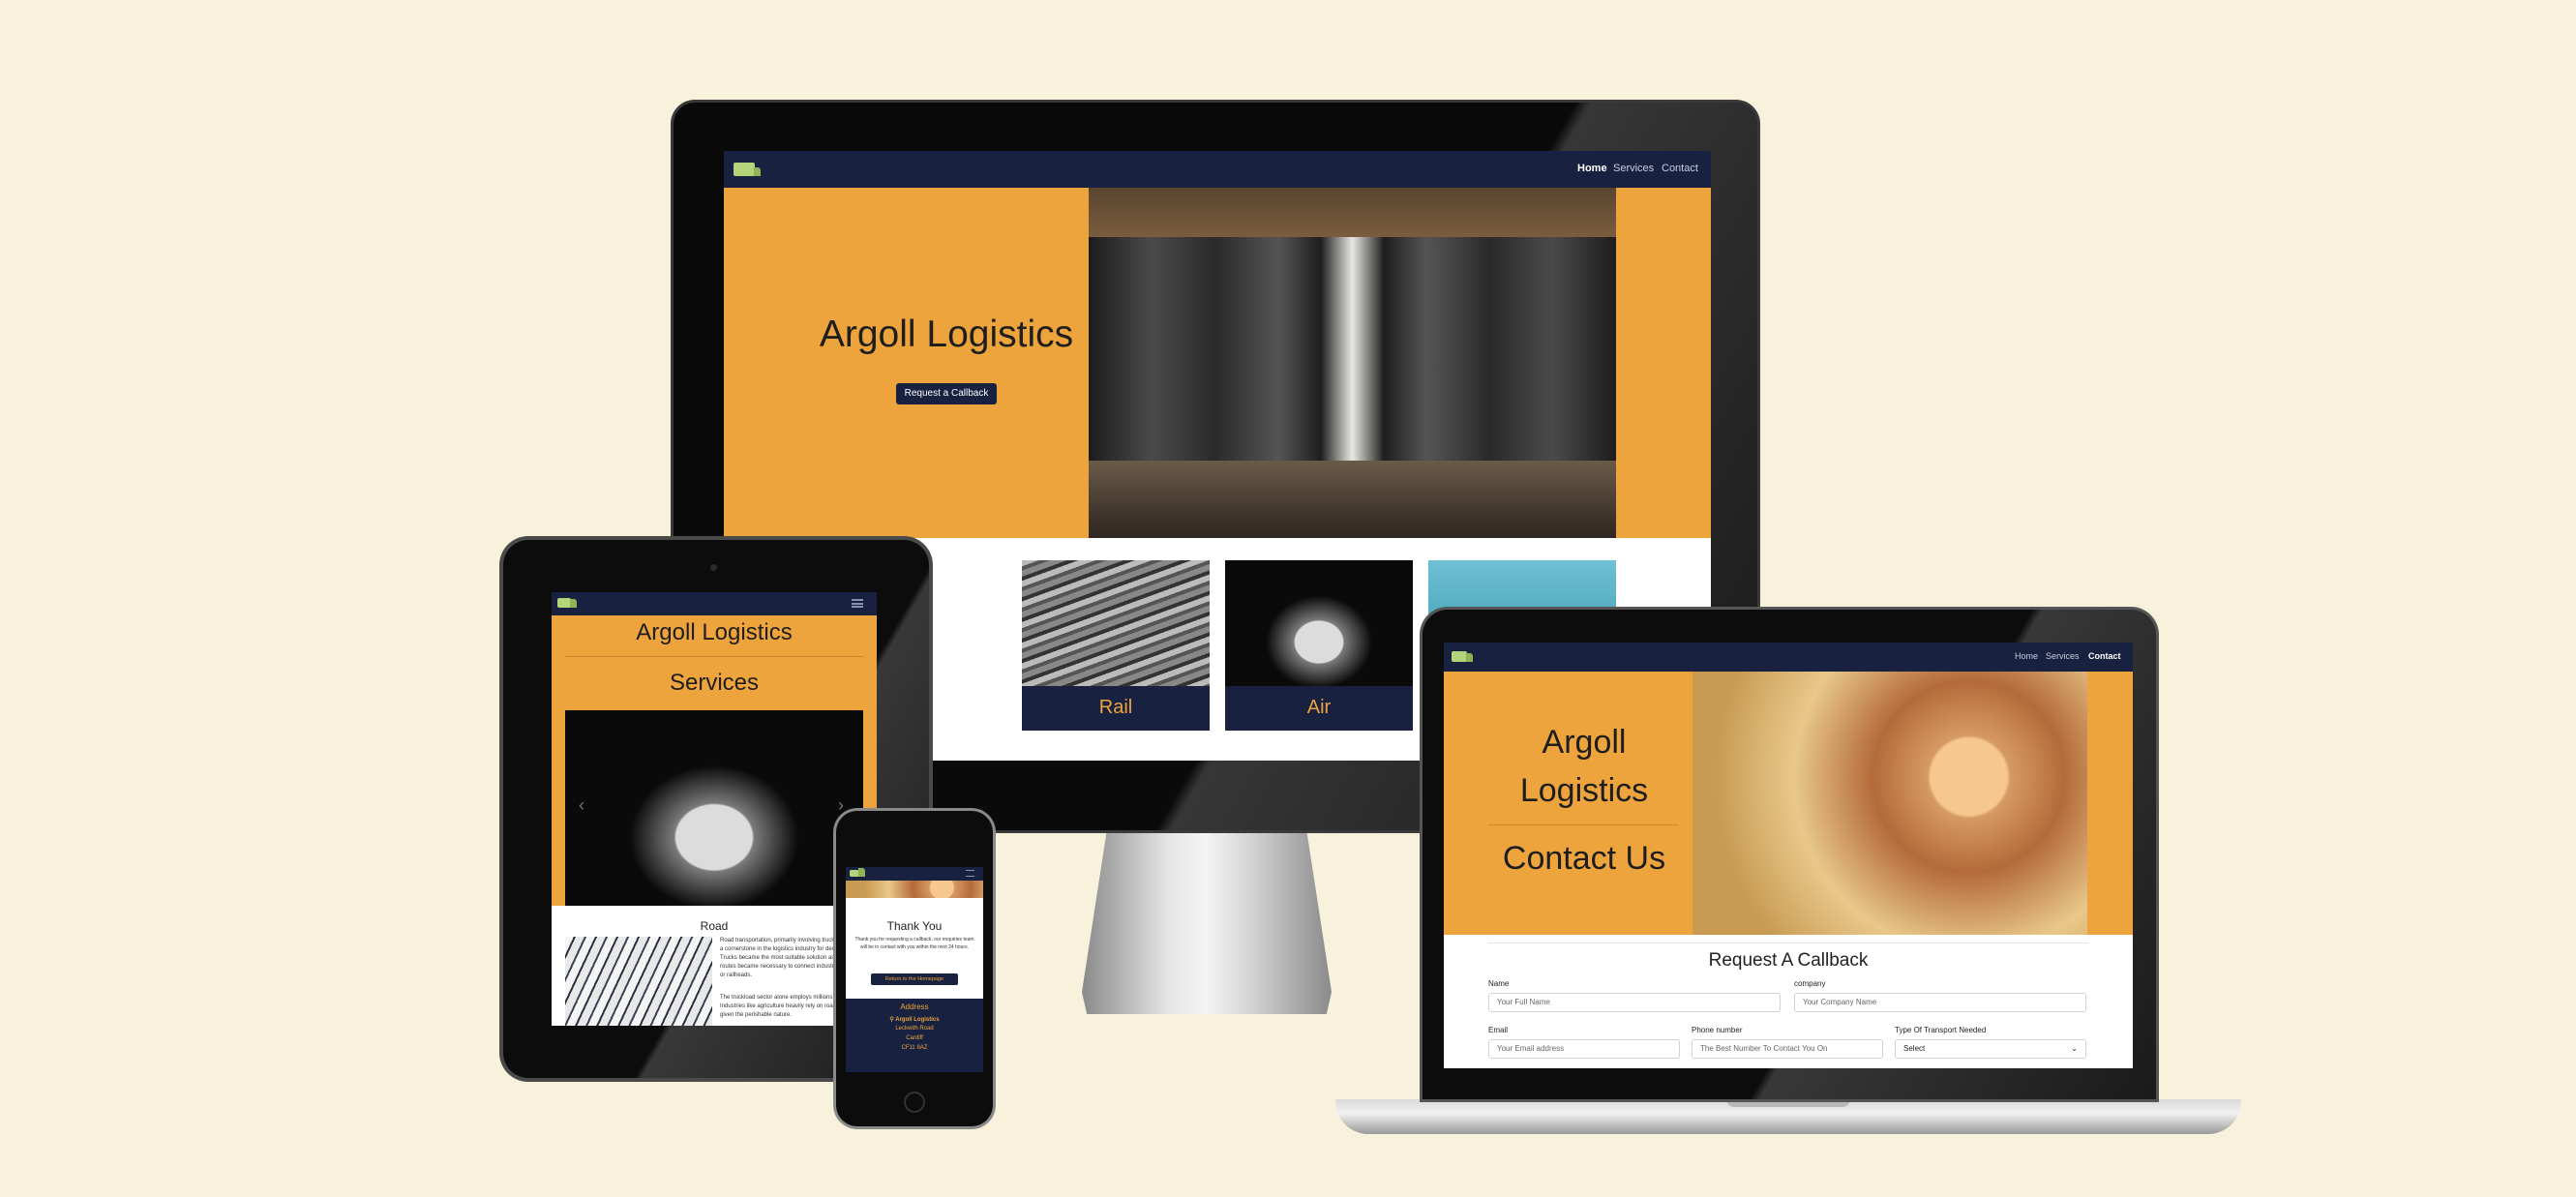 The image size is (2576, 1197). Describe the element at coordinates (1941, 1030) in the screenshot. I see `transport-label: Type Of Transport Needed` at that location.